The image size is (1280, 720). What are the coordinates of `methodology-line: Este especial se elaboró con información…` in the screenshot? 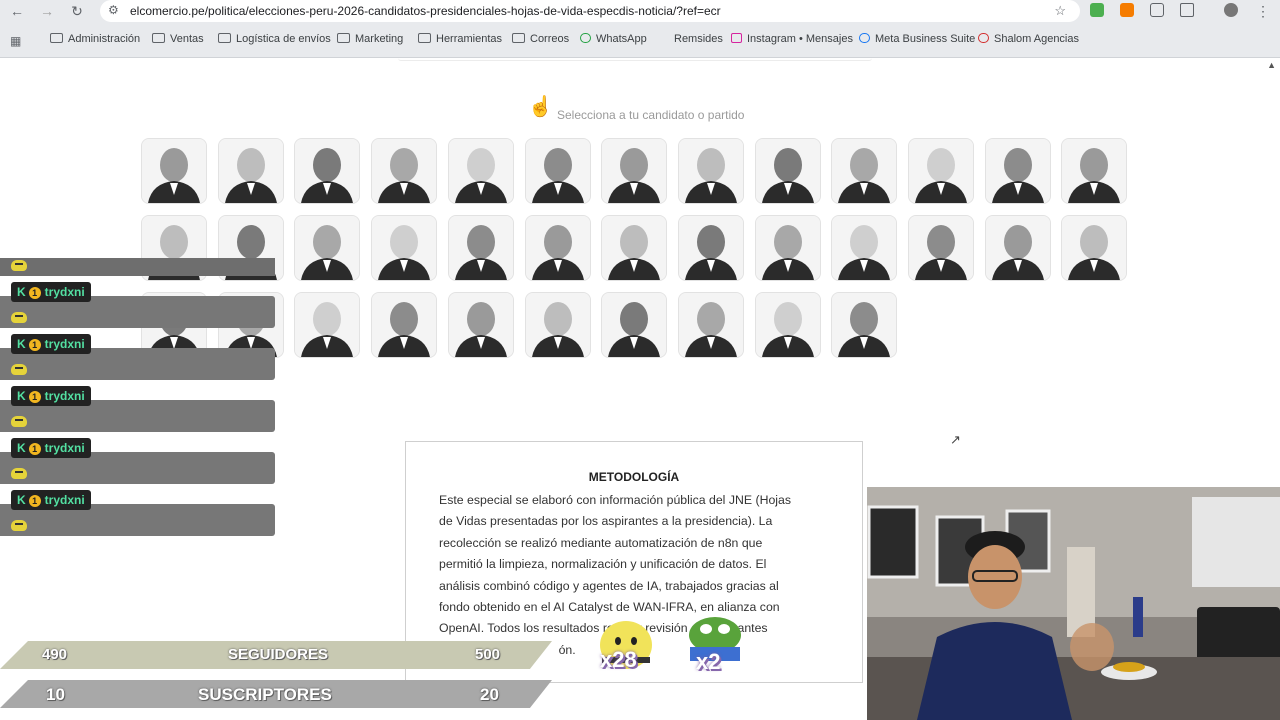 It's located at (615, 500).